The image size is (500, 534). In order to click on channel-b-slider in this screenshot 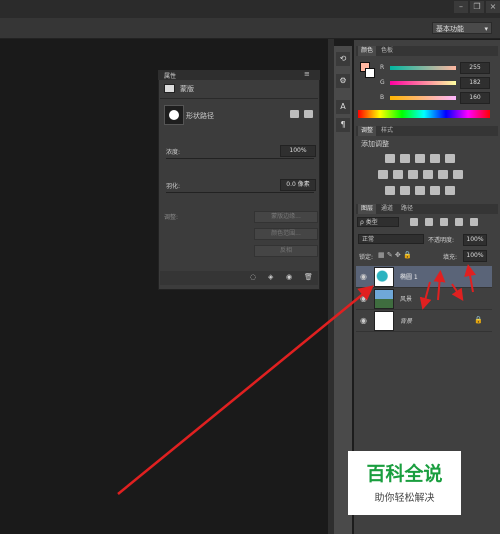, I will do `click(423, 98)`.